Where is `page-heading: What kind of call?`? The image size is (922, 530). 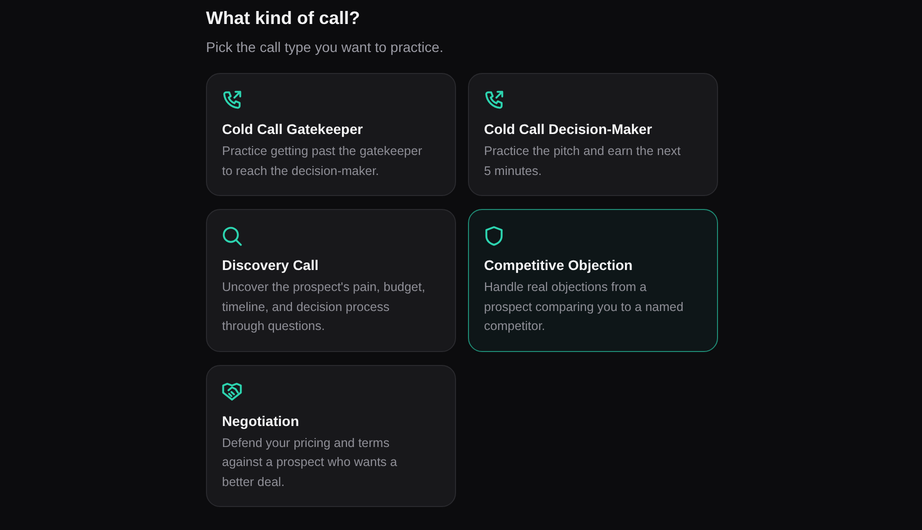
page-heading: What kind of call? is located at coordinates (284, 18).